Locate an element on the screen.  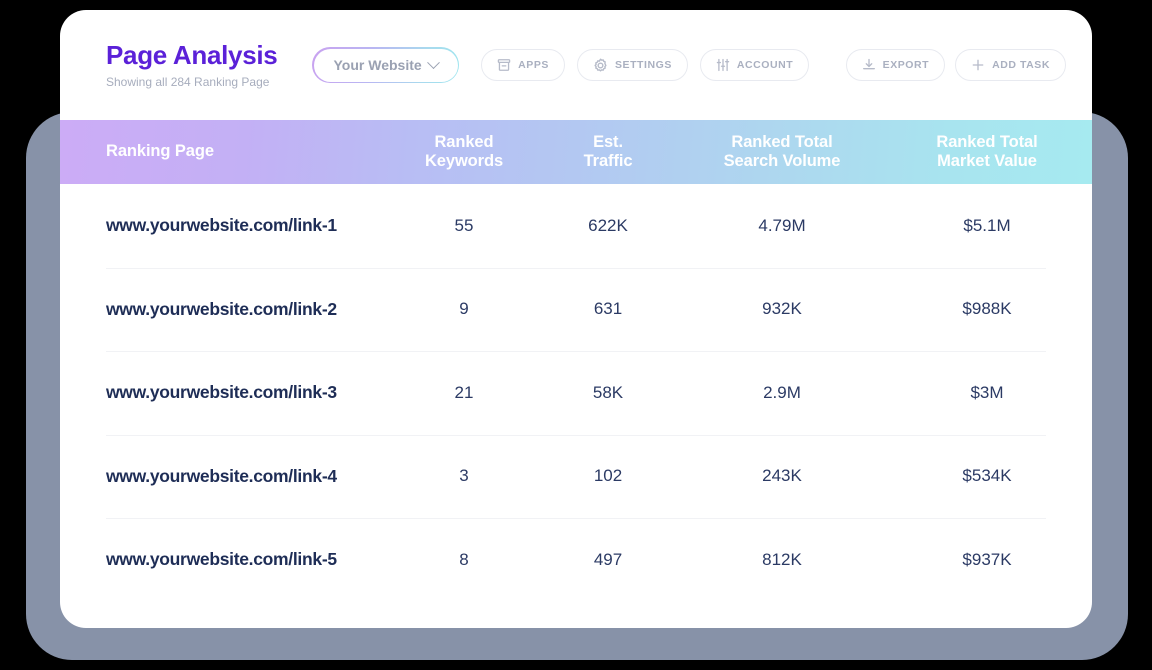
sliders-icon is located at coordinates (723, 65).